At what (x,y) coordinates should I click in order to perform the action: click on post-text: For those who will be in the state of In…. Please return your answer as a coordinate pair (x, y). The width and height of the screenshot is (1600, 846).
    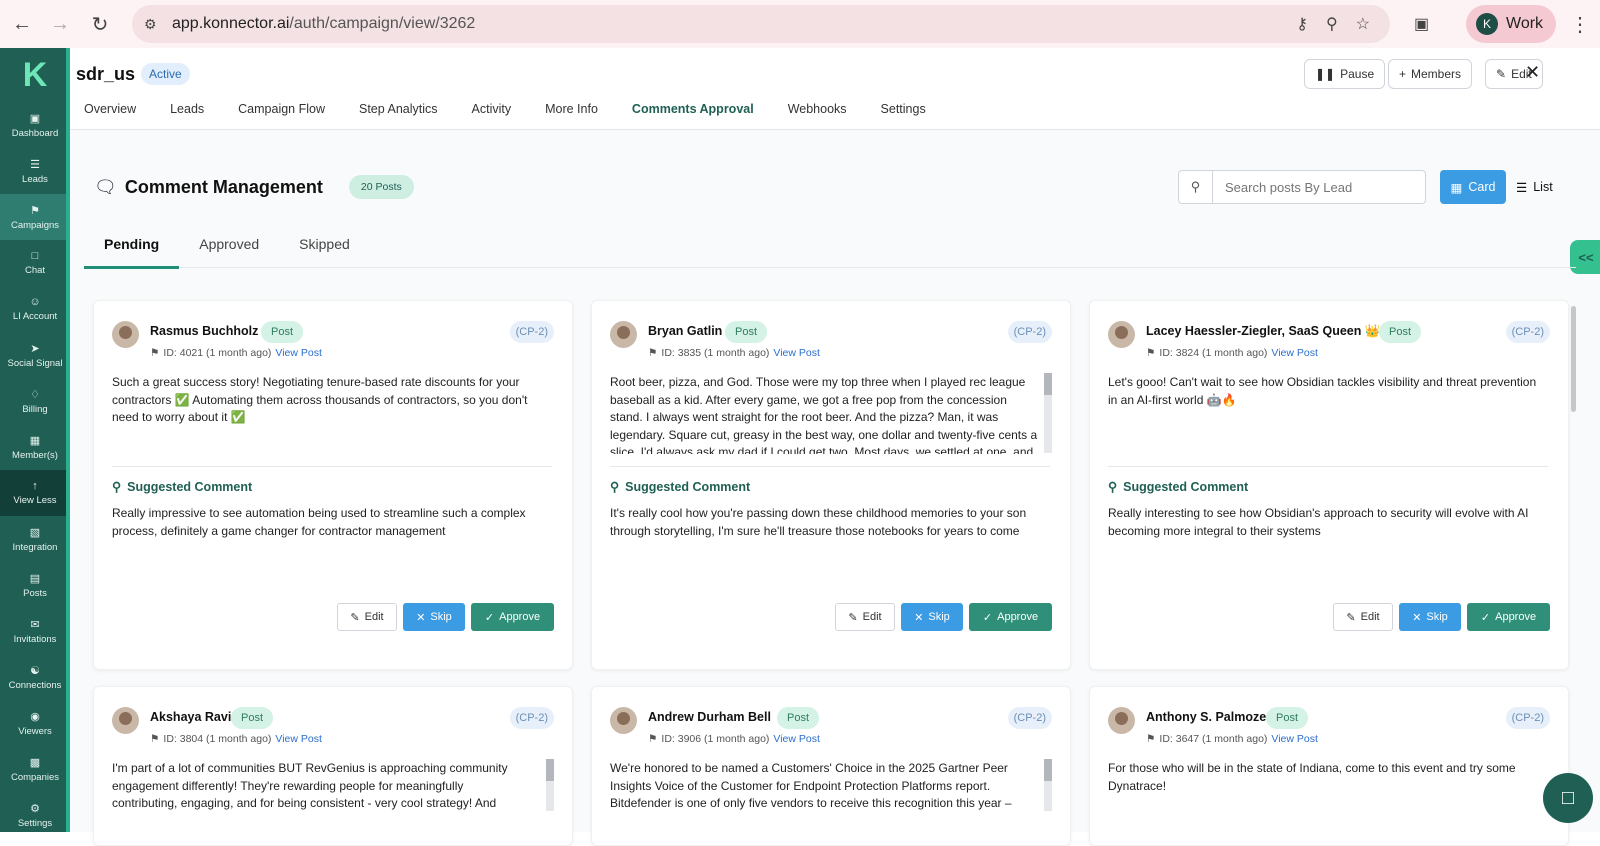
    Looking at the image, I should click on (1312, 777).